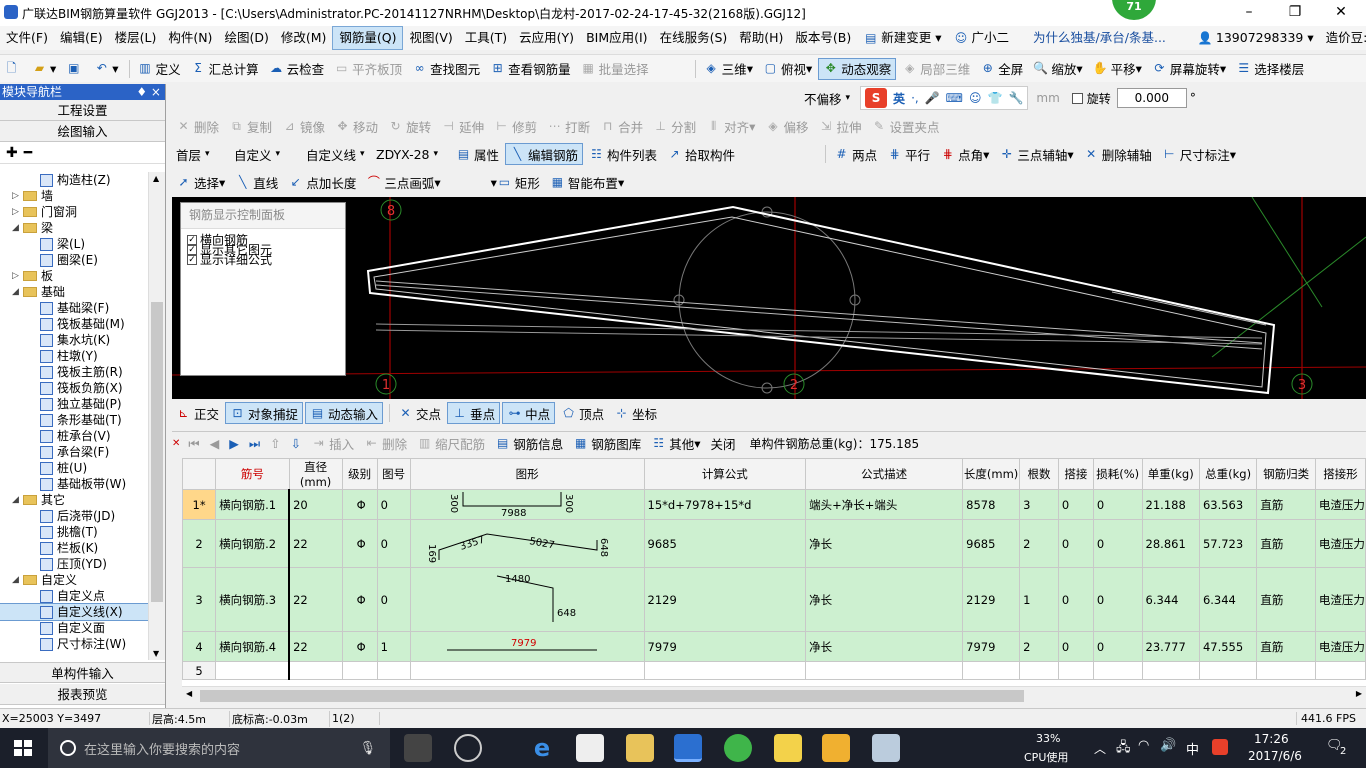  I want to click on tree-item: 筏板基础(M), so click(74, 324).